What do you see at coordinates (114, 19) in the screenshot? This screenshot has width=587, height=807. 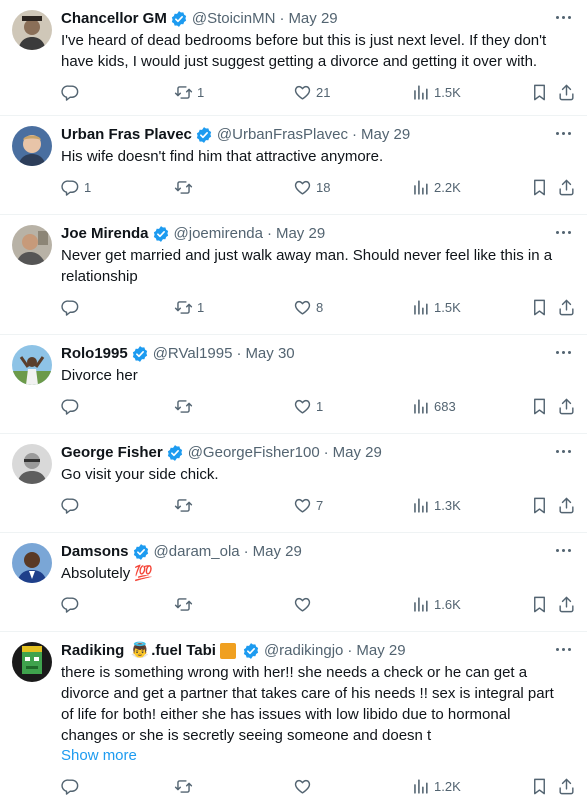 I see `display-name: Chancellor GM` at bounding box center [114, 19].